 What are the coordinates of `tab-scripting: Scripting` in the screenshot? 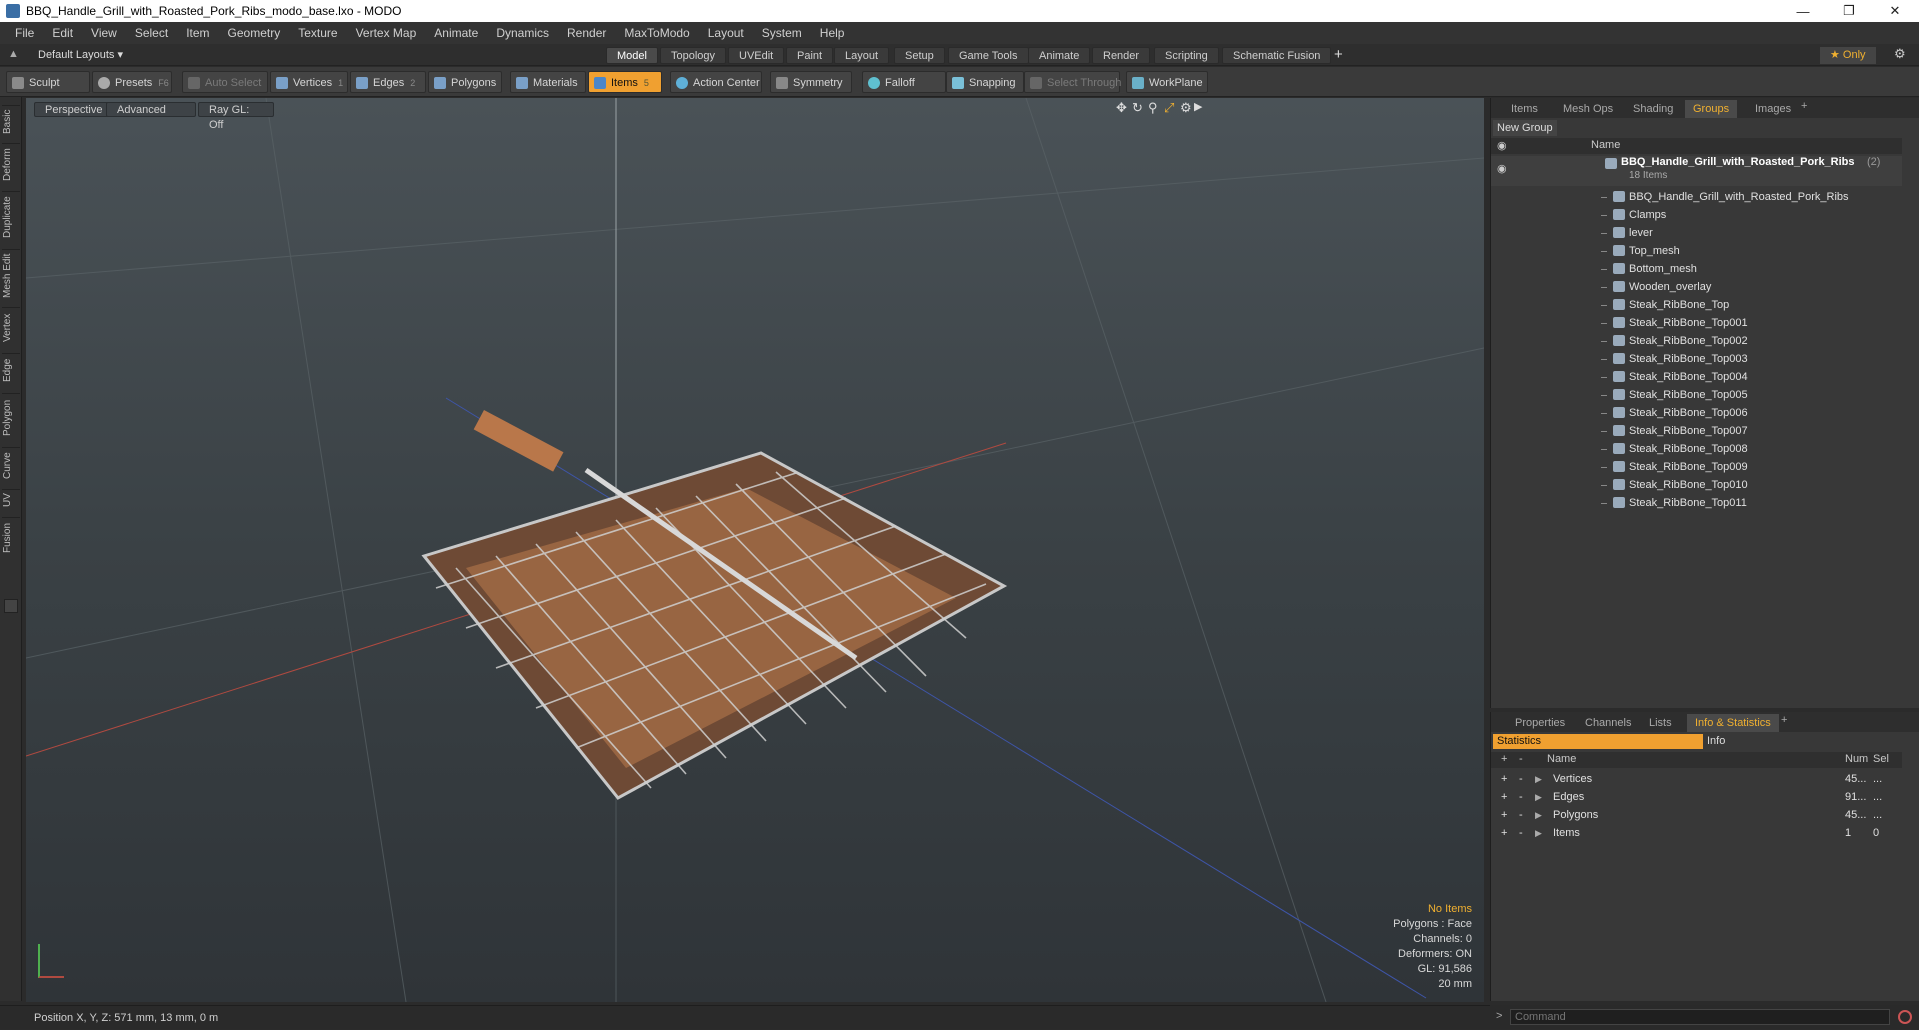 It's located at (1186, 55).